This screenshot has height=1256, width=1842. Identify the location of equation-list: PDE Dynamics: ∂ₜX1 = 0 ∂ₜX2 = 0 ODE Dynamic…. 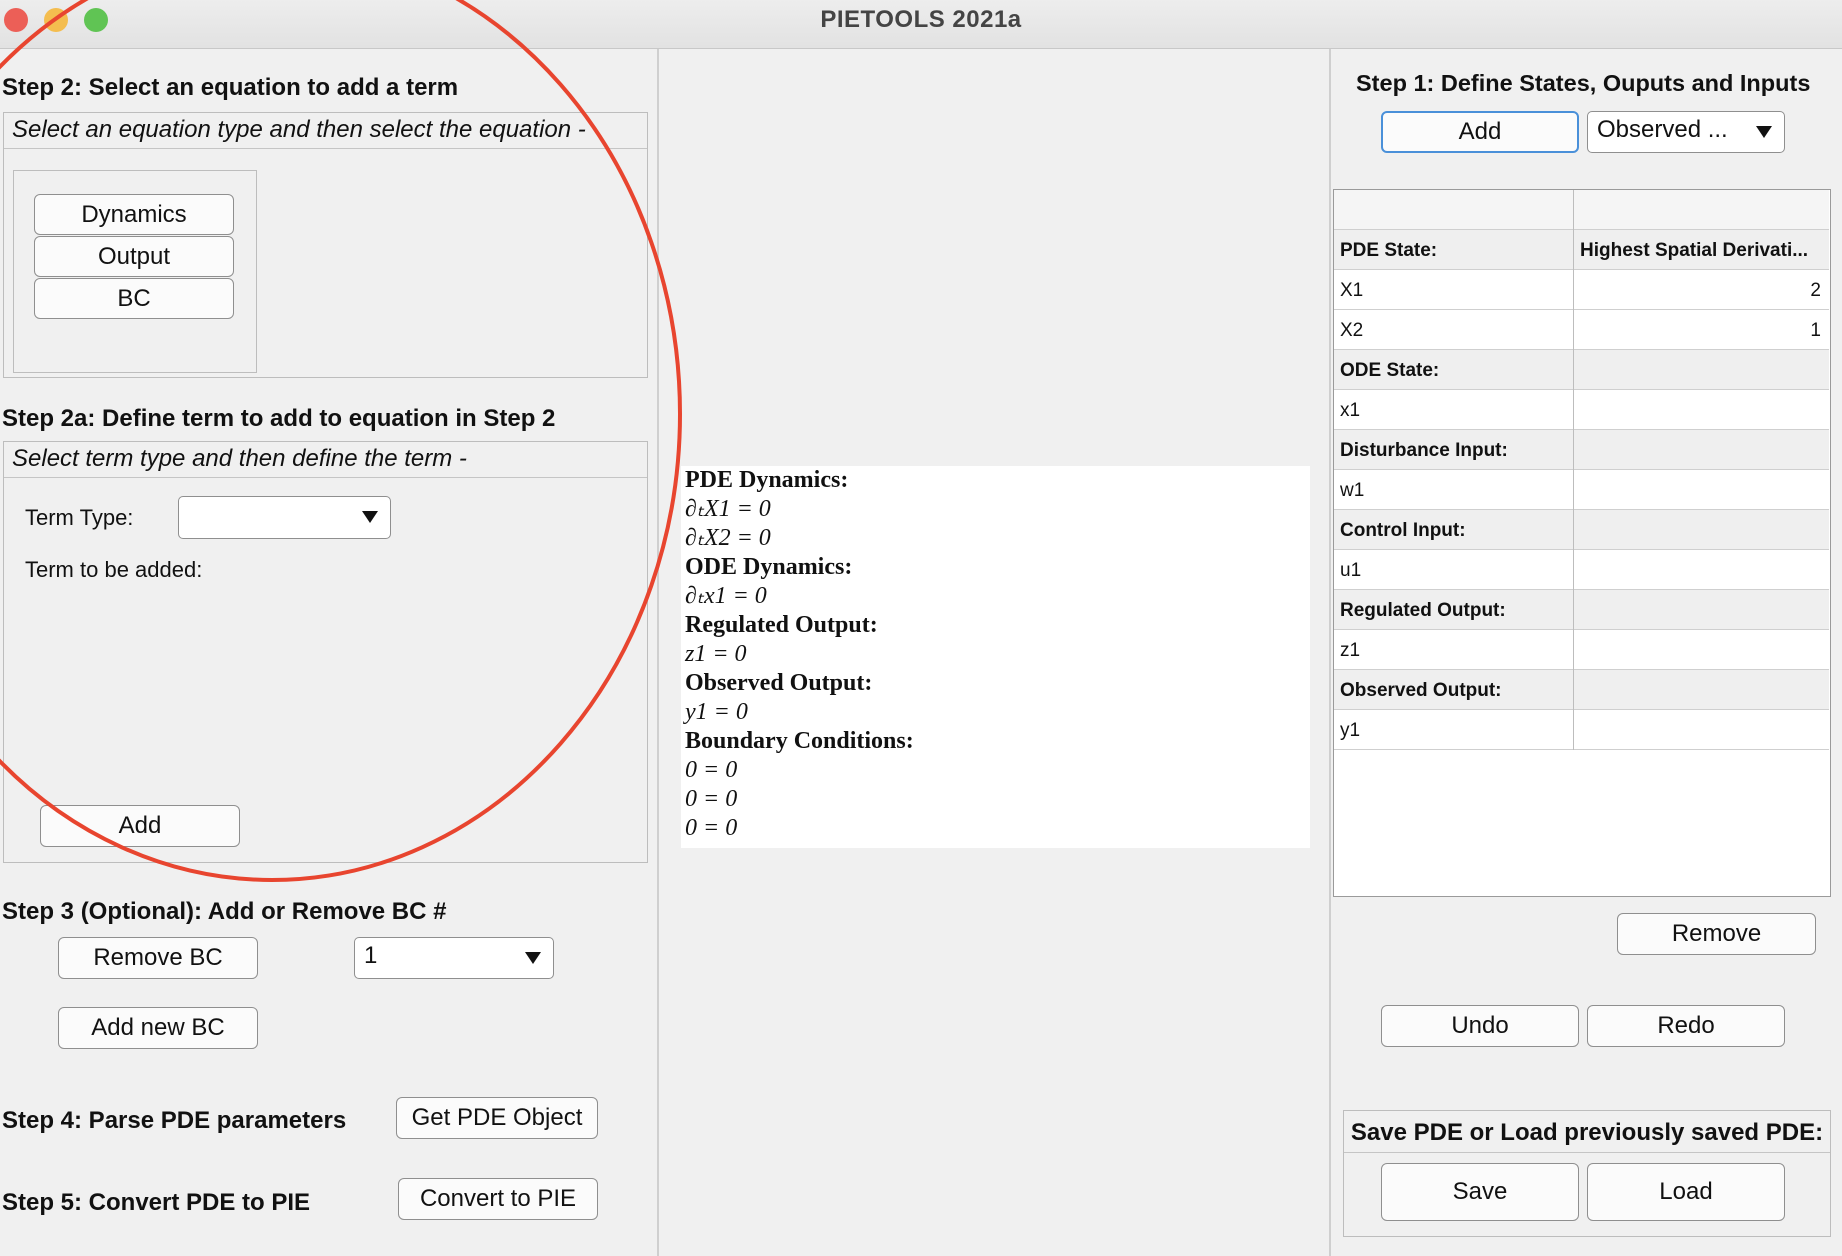
(997, 654).